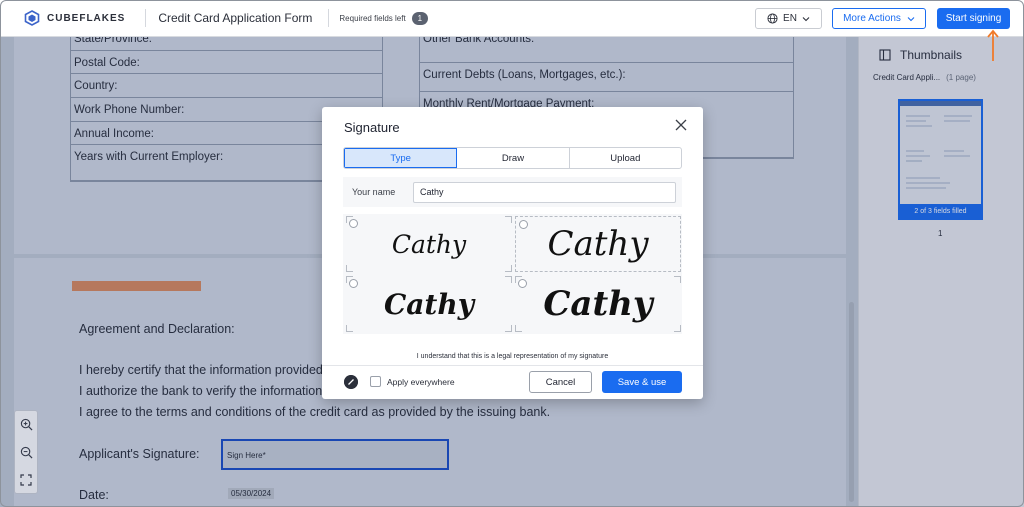  Describe the element at coordinates (32, 18) in the screenshot. I see `cube-logo-icon` at that location.